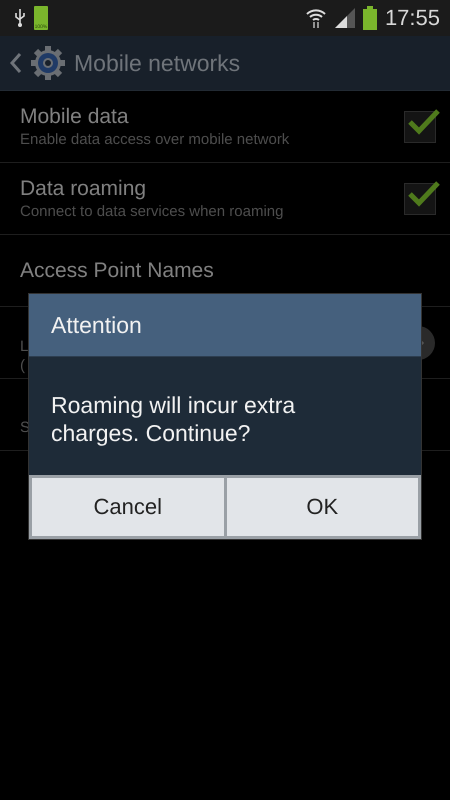 This screenshot has height=800, width=450. Describe the element at coordinates (84, 189) in the screenshot. I see `setting-title: Data roaming` at that location.